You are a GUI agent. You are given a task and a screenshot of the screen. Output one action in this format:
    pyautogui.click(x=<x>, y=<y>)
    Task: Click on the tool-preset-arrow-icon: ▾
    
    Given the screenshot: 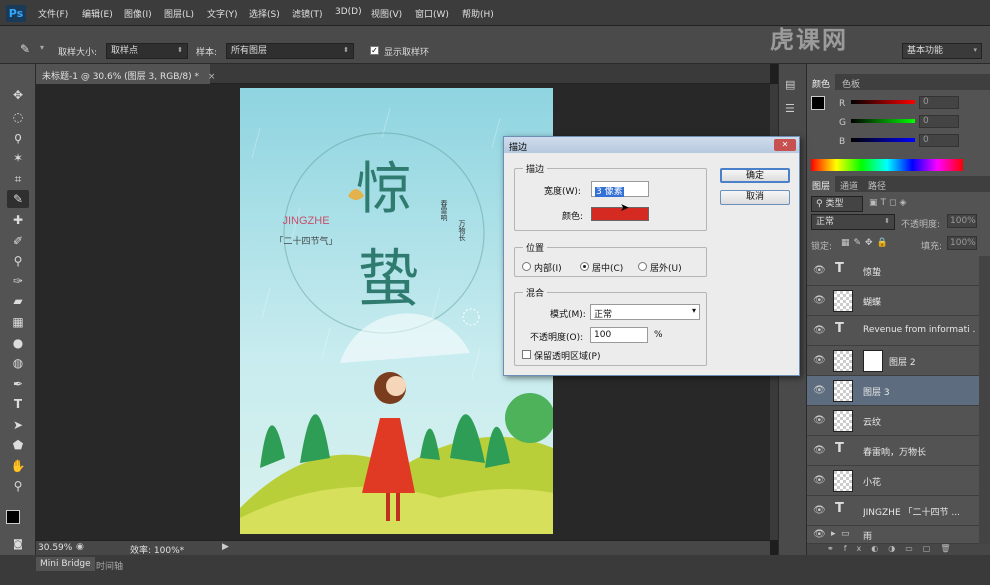 What is the action you would take?
    pyautogui.click(x=42, y=47)
    